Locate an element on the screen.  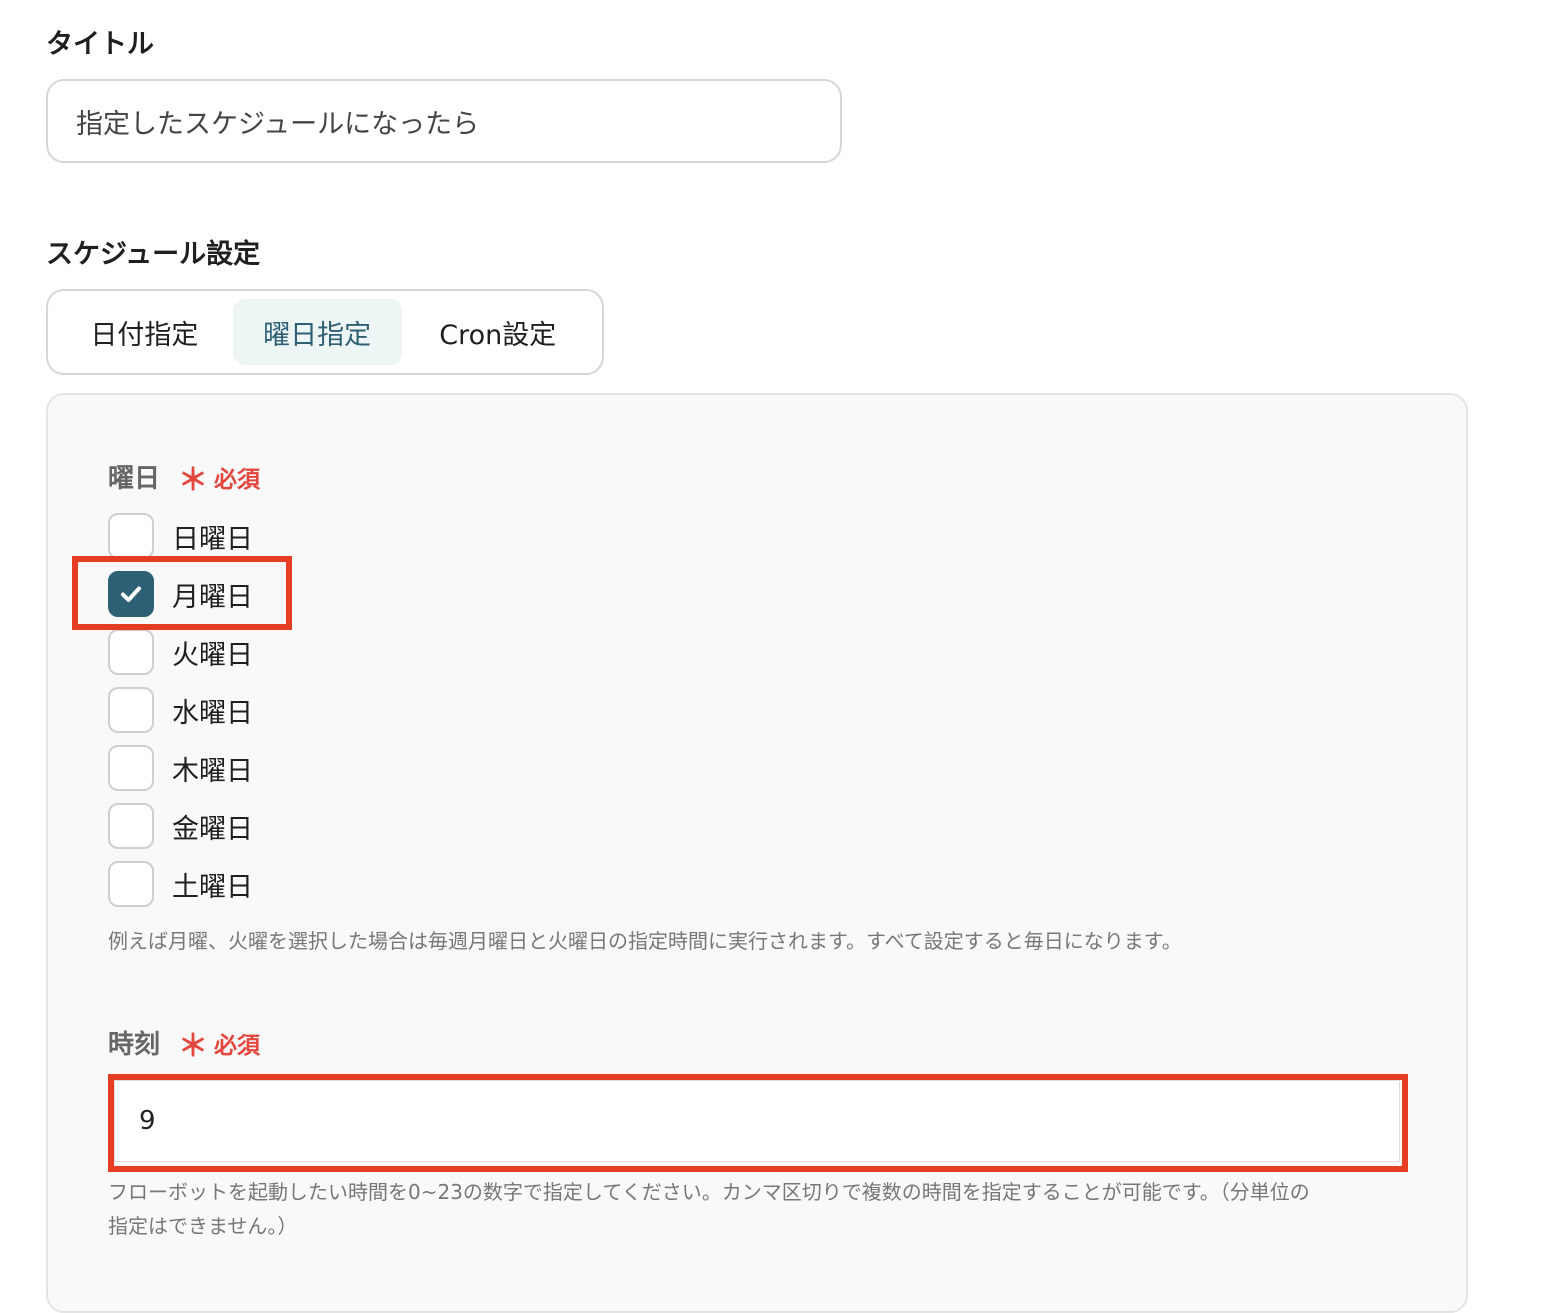
checkbox-friday: 金曜日 is located at coordinates (180, 826).